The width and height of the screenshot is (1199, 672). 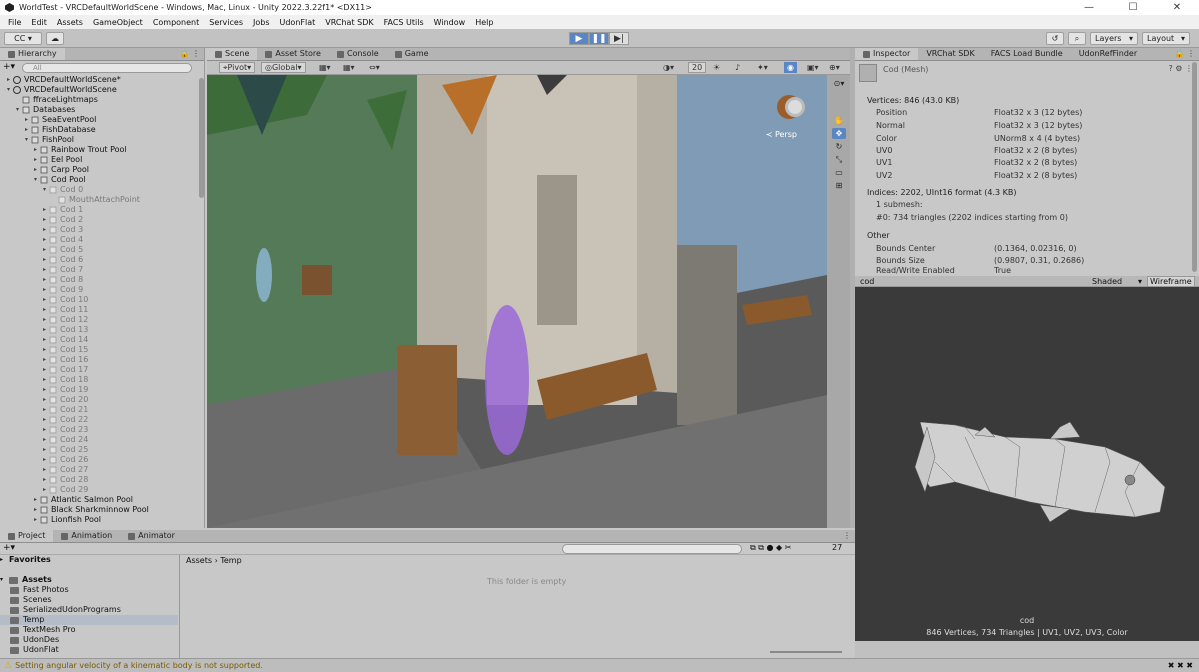 I want to click on layers-dropdown: Layers ▾, so click(x=1114, y=38).